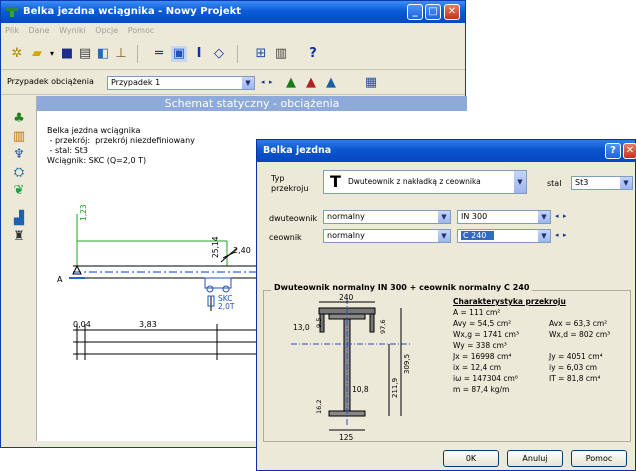 This screenshot has width=636, height=471. Describe the element at coordinates (360, 389) in the screenshot. I see `dim-web: 10,8` at that location.